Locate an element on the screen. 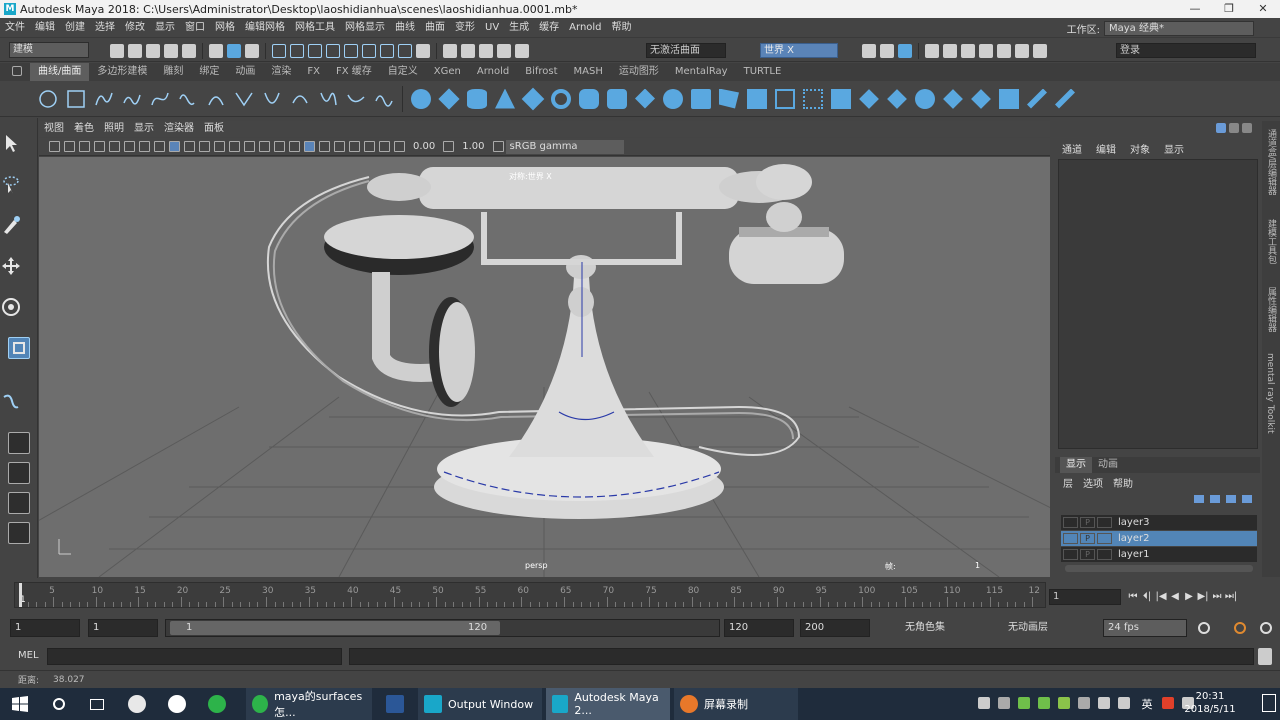 This screenshot has height=720, width=1280. vp-menu-view: 视图 is located at coordinates (54, 129).